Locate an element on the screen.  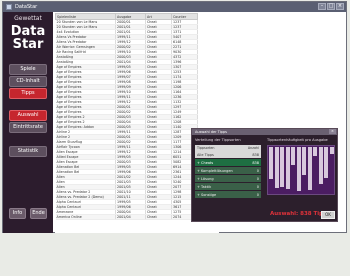
maximize-icon: □ is located at coordinates (331, 6).